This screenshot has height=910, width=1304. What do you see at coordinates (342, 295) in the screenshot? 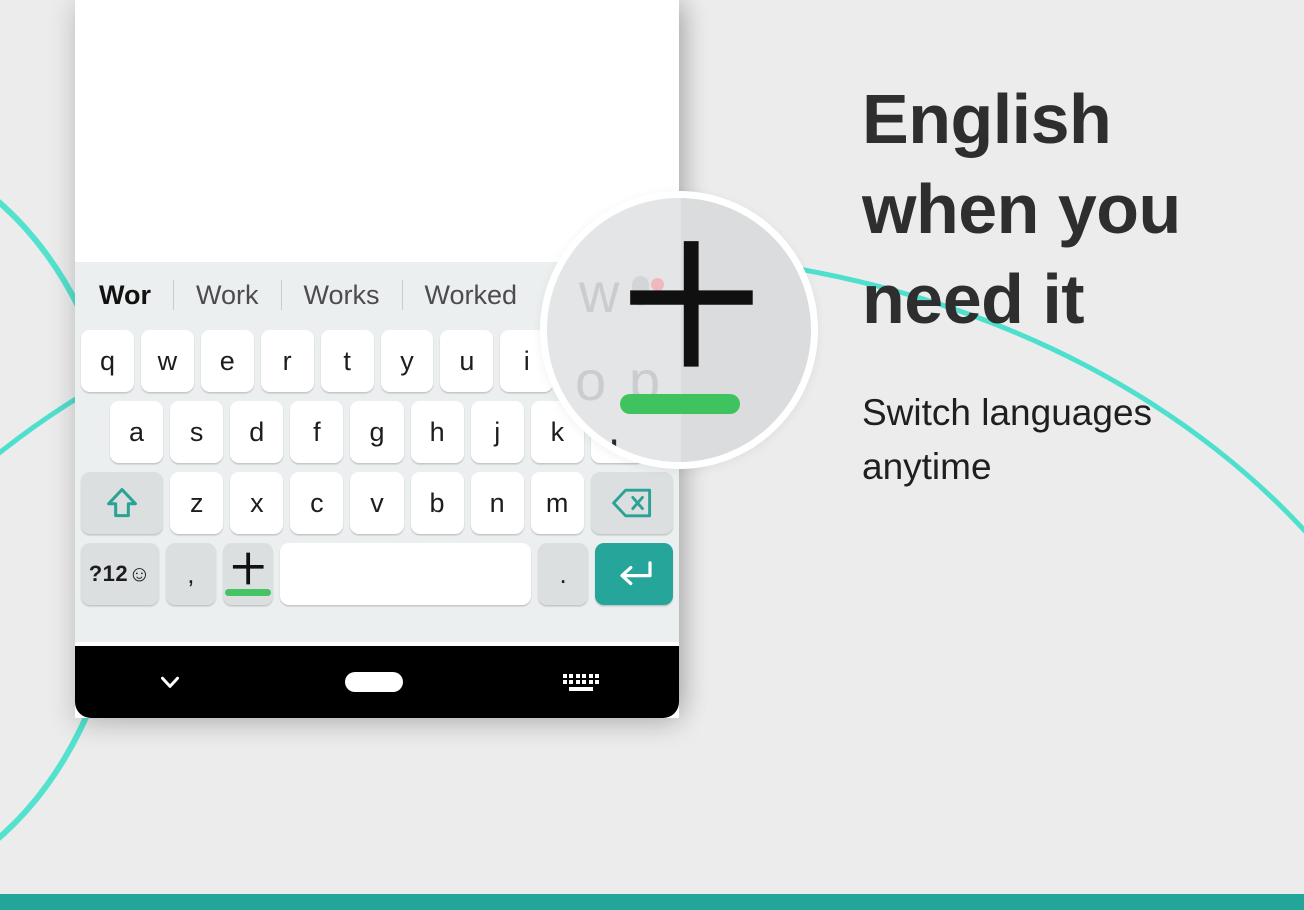
I see `suggestion-item-2: Works` at bounding box center [342, 295].